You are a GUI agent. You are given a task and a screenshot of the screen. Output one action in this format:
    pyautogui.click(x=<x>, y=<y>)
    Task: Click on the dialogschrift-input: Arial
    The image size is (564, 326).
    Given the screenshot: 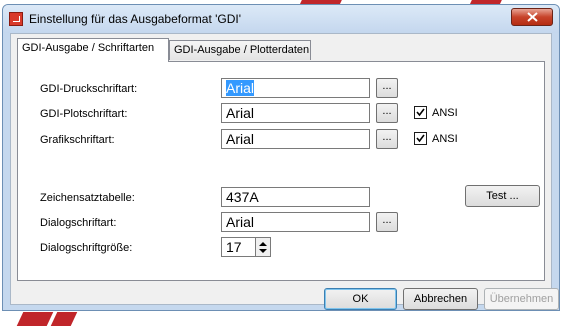 What is the action you would take?
    pyautogui.click(x=295, y=222)
    